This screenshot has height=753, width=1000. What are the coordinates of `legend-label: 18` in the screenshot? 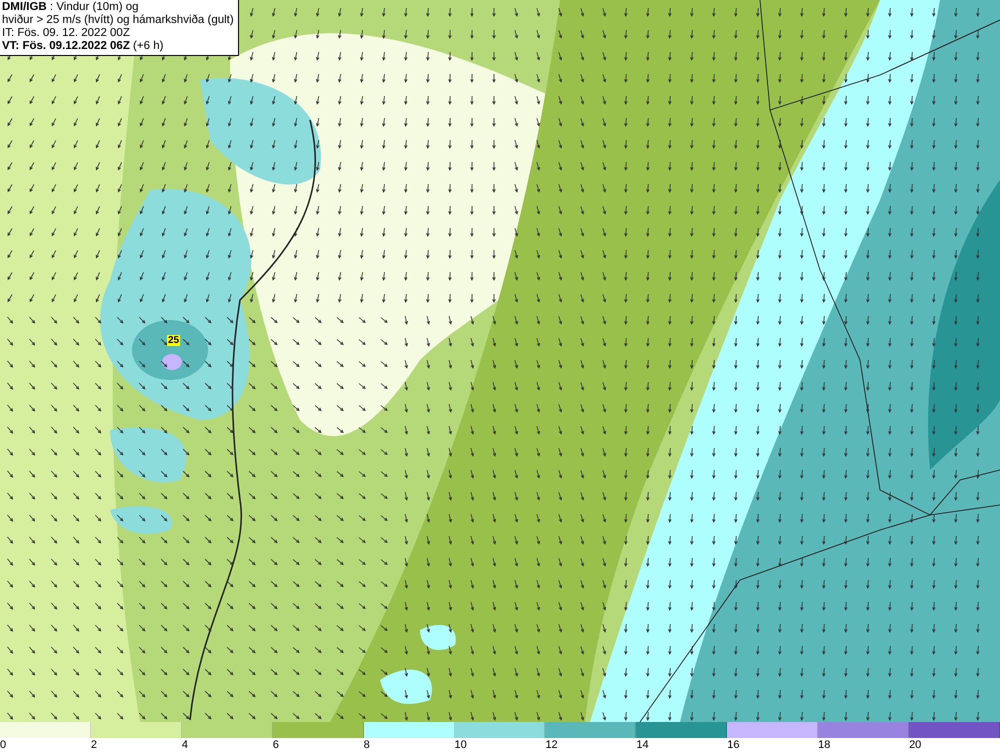 It's located at (824, 745).